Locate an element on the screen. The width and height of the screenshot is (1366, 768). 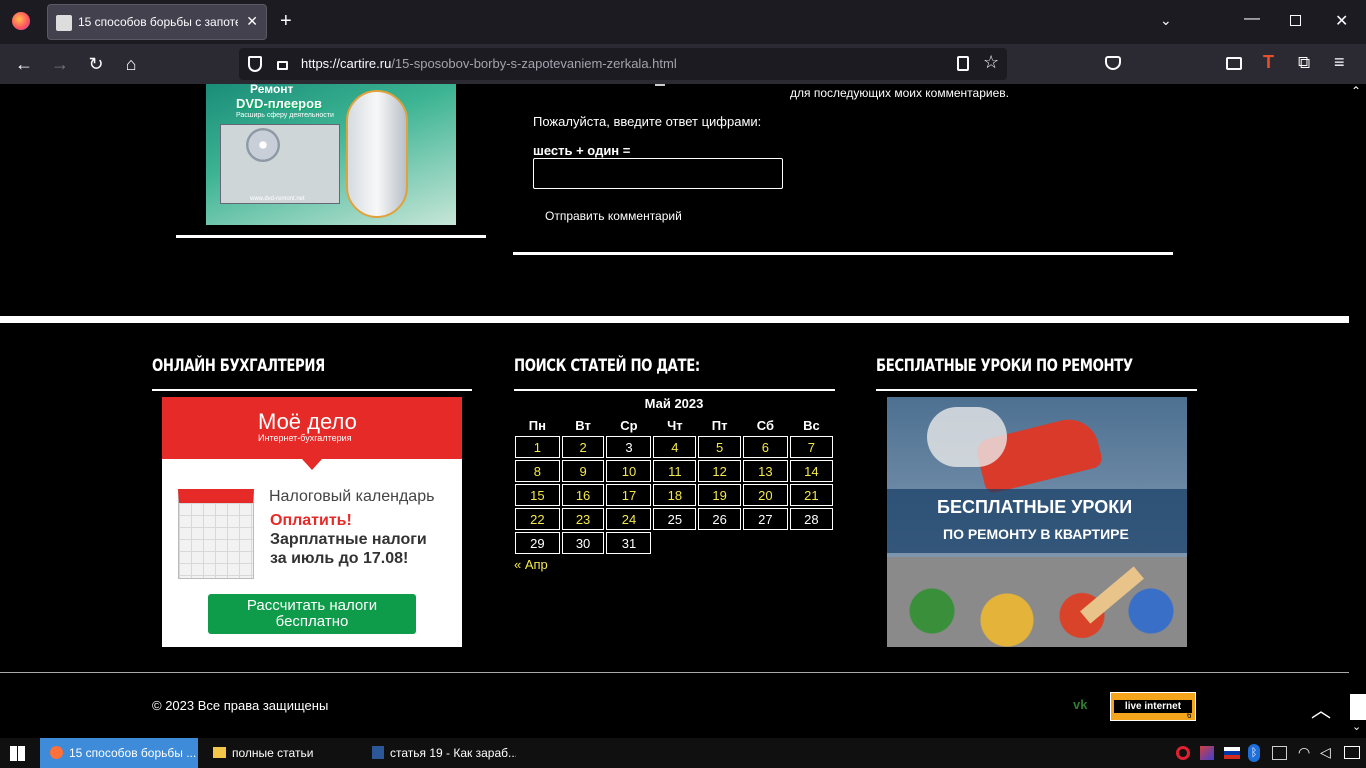
widget-title-calendar: Поиск статей по дате: is located at coordinates (607, 366).